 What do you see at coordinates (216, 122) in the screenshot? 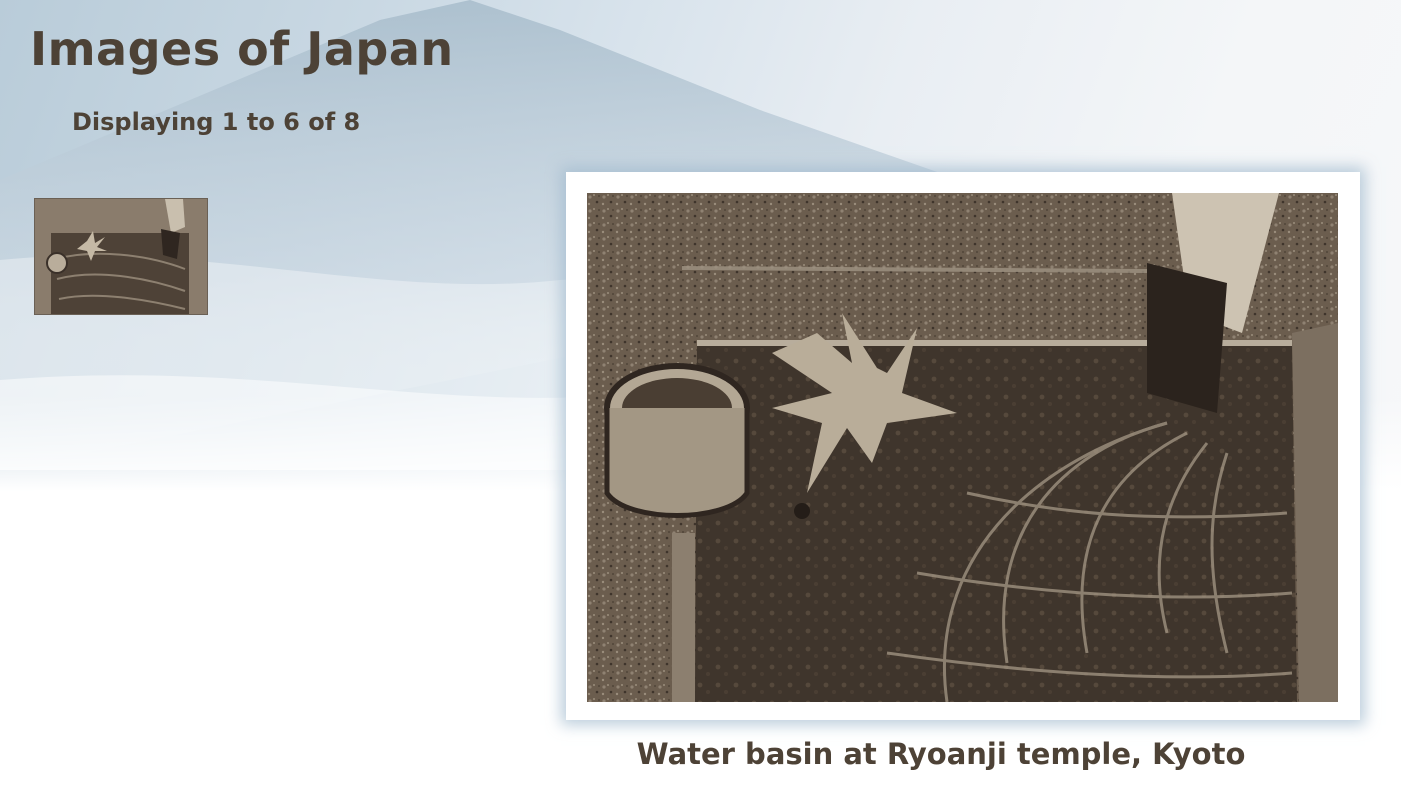
I see `paging-status: Displaying 1 to 6 of 8` at bounding box center [216, 122].